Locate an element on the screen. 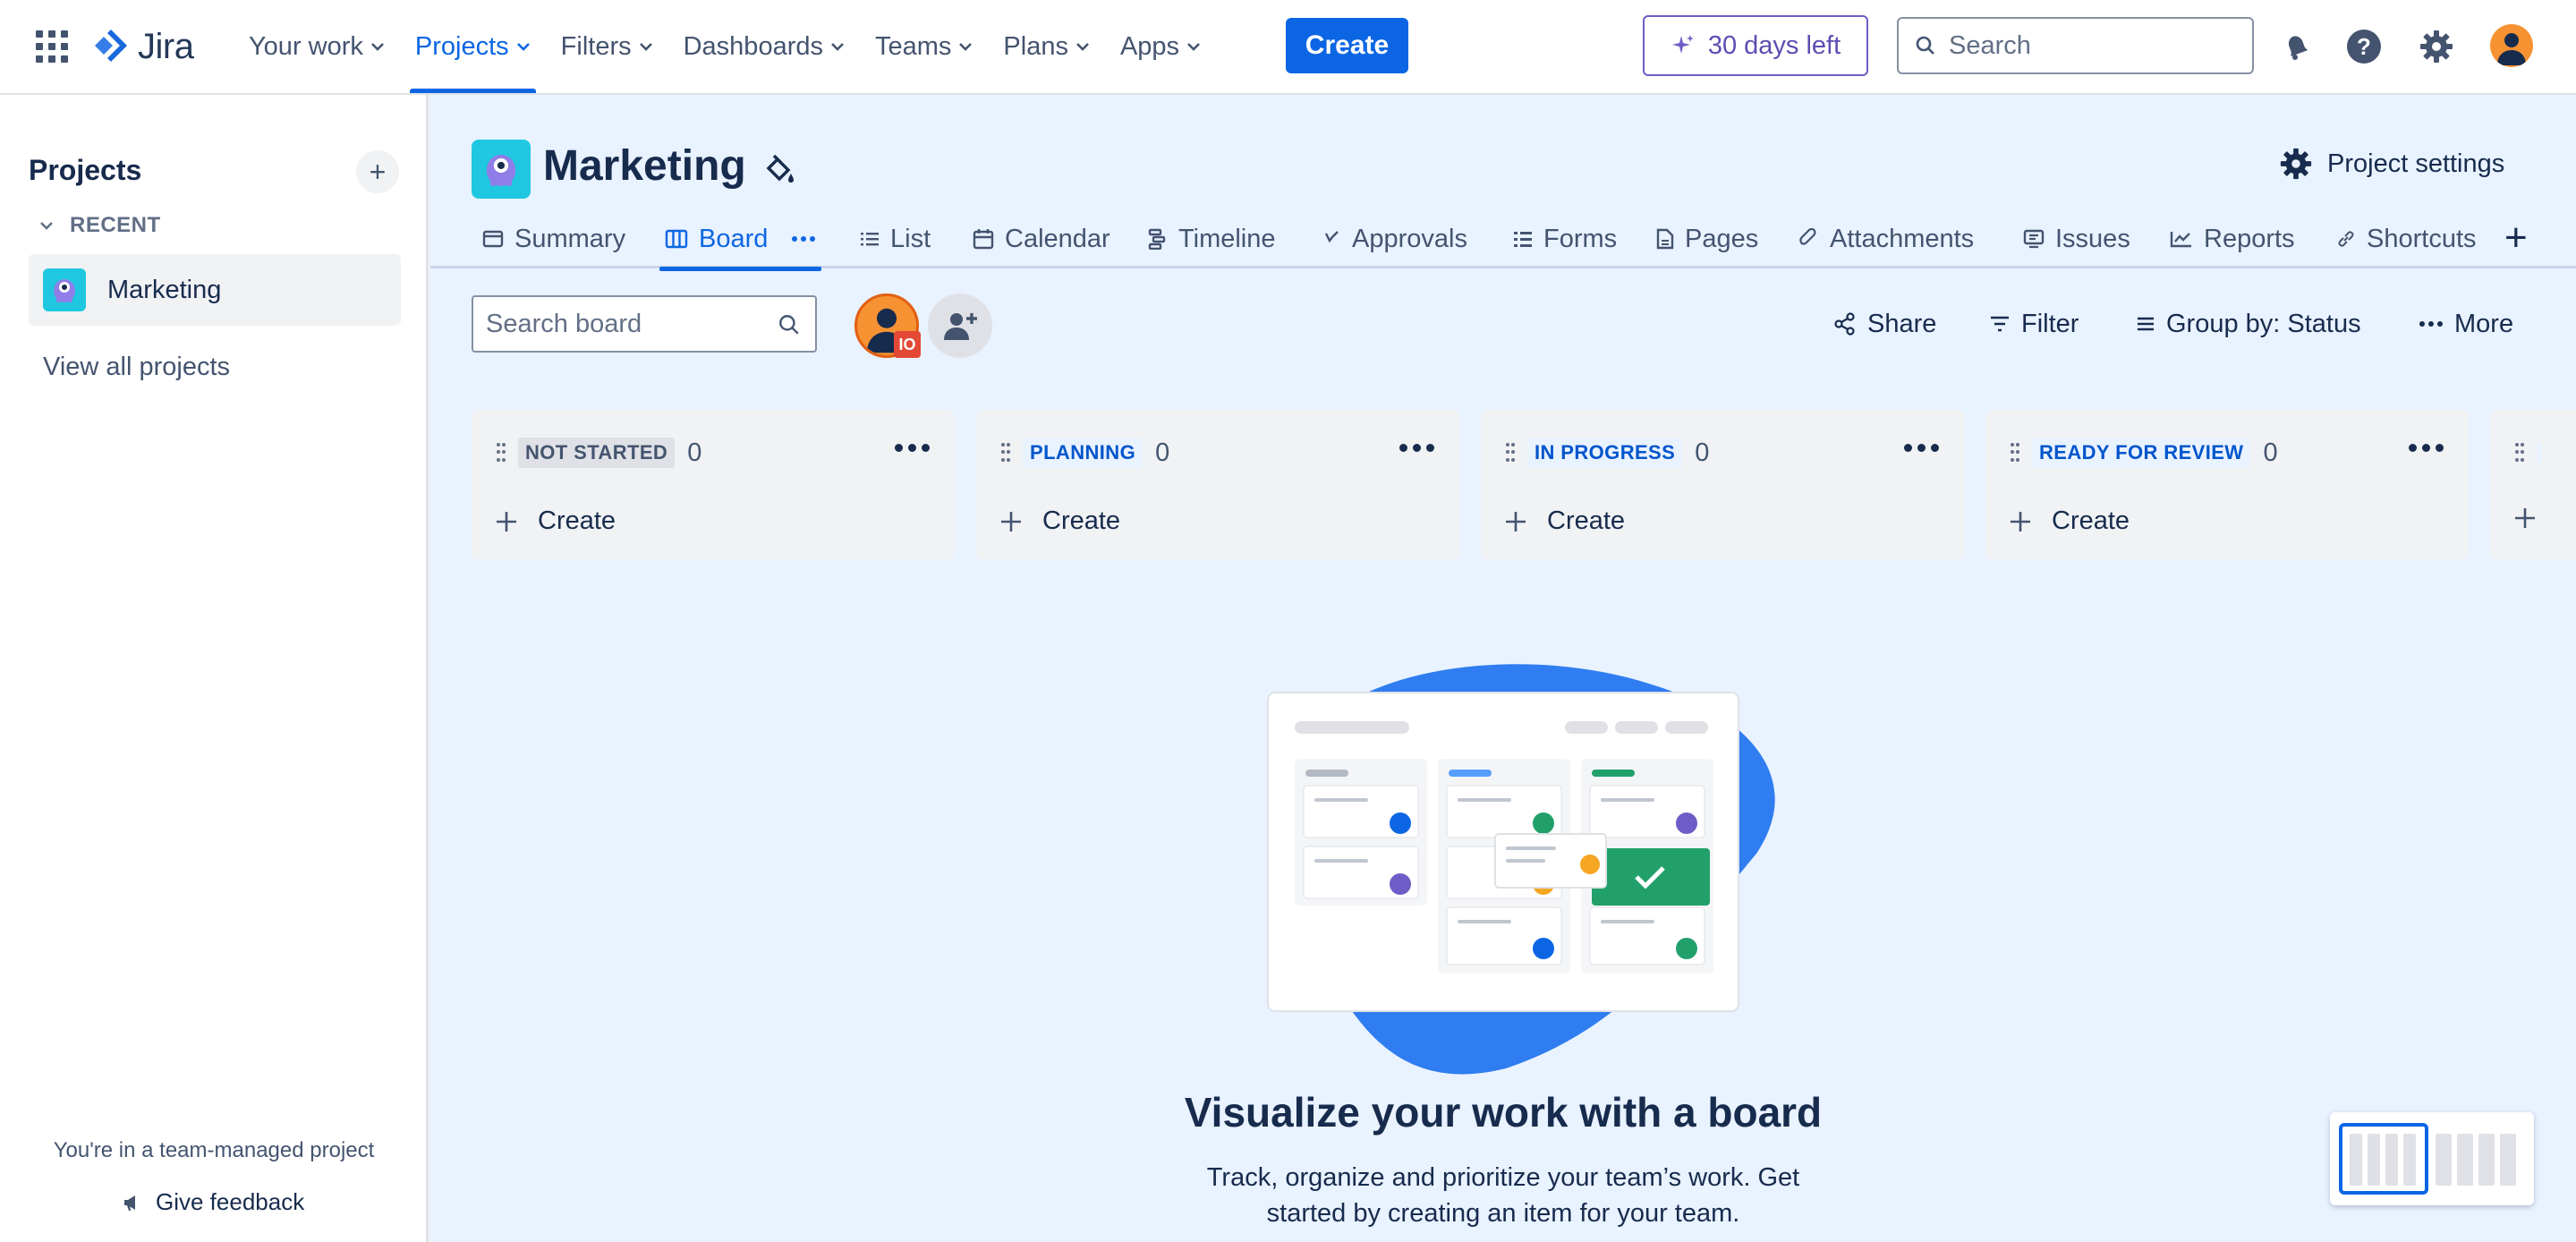  give-feedback-button: Give feedback is located at coordinates (213, 1202).